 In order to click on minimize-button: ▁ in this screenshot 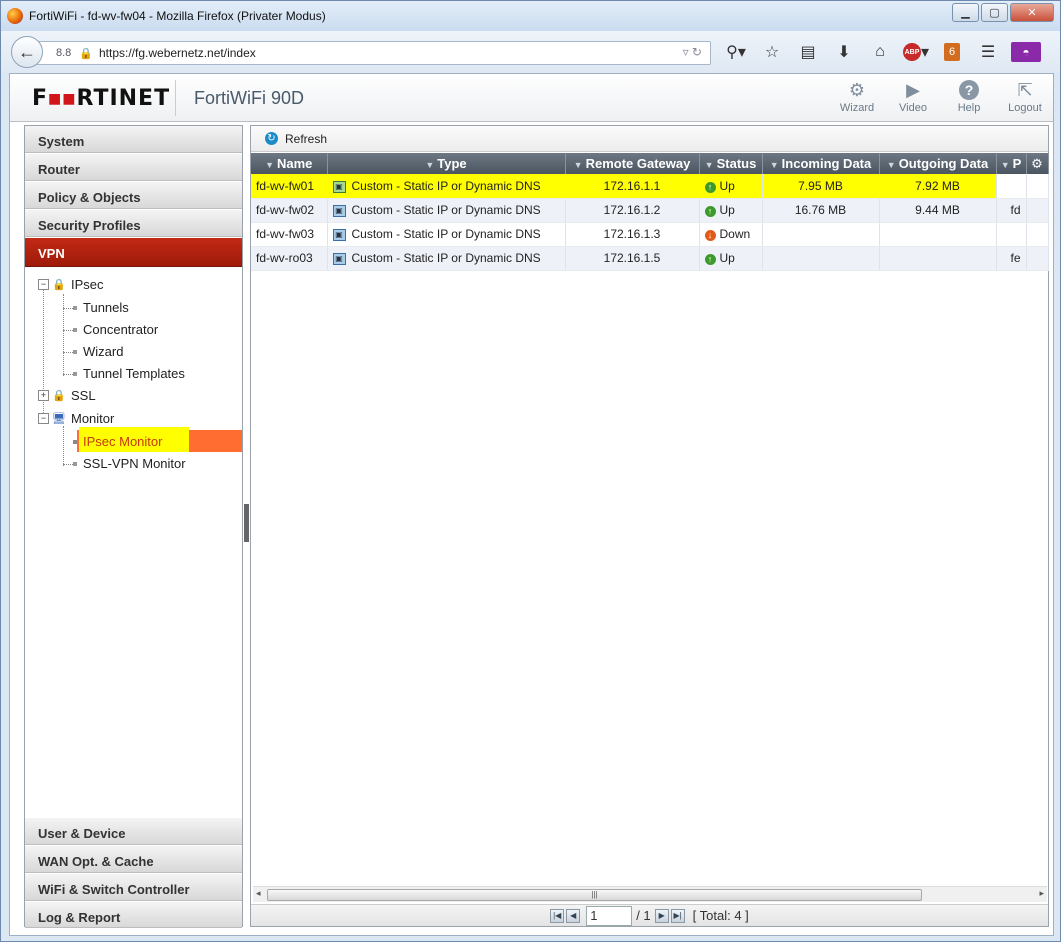, I will do `click(965, 12)`.